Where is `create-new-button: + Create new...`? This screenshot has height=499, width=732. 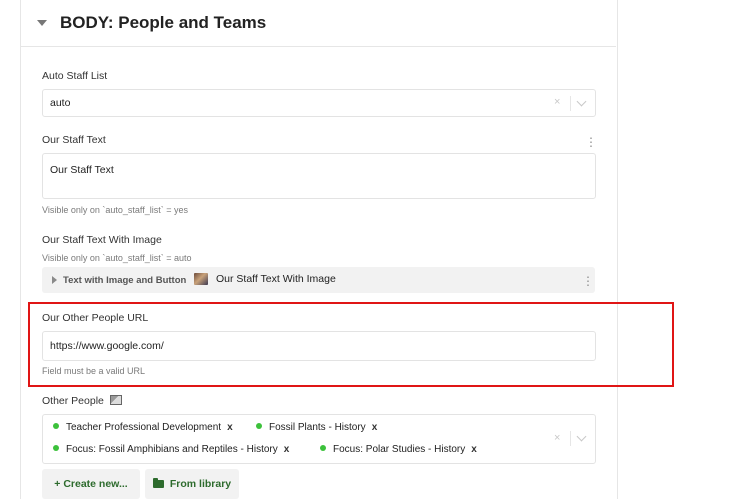
create-new-button: + Create new... is located at coordinates (91, 484).